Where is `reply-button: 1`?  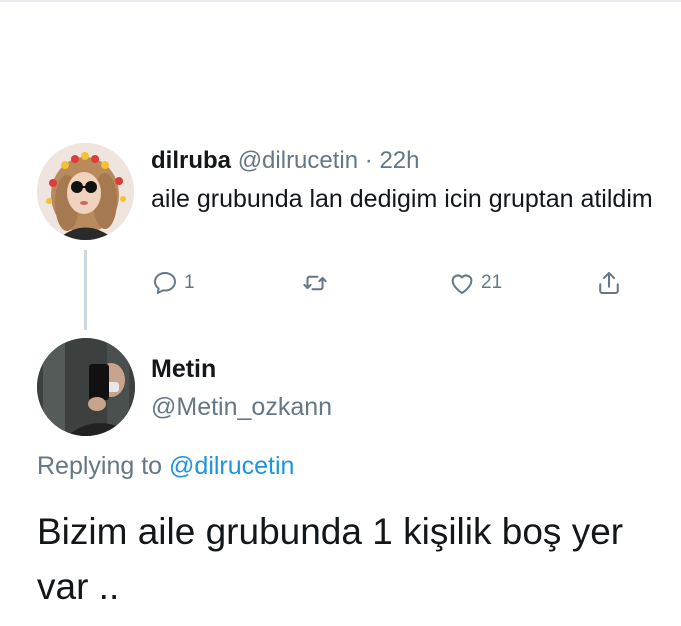
reply-button: 1 is located at coordinates (172, 283).